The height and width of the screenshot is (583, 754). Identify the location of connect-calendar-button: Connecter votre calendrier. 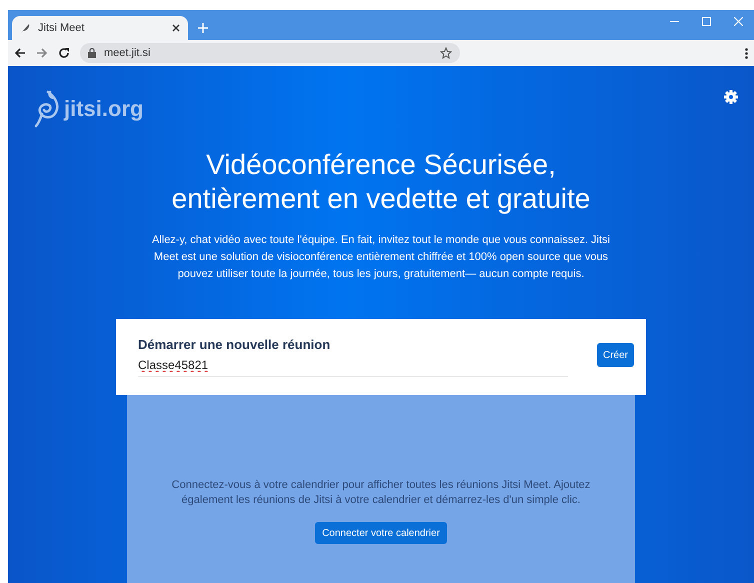
(381, 533).